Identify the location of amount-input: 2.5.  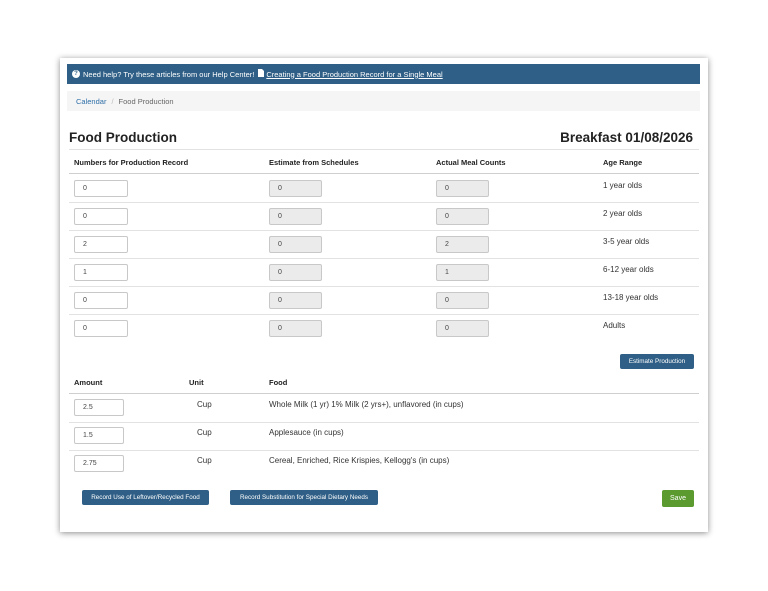
(99, 407).